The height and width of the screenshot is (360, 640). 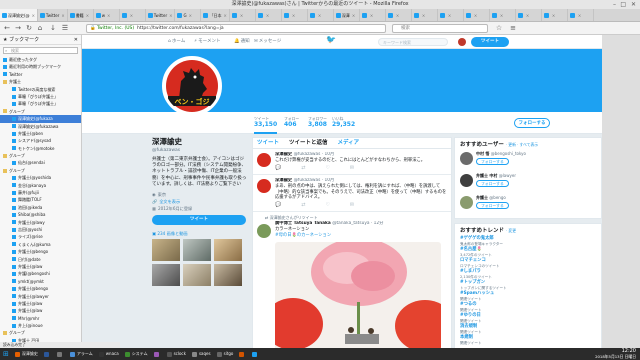 What do you see at coordinates (266, 125) in the screenshot?
I see `stat-tweets: ツイート 33,150` at bounding box center [266, 125].